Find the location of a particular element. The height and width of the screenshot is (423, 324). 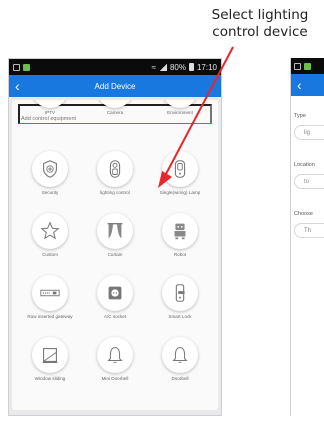

status-bar is located at coordinates (307, 66).